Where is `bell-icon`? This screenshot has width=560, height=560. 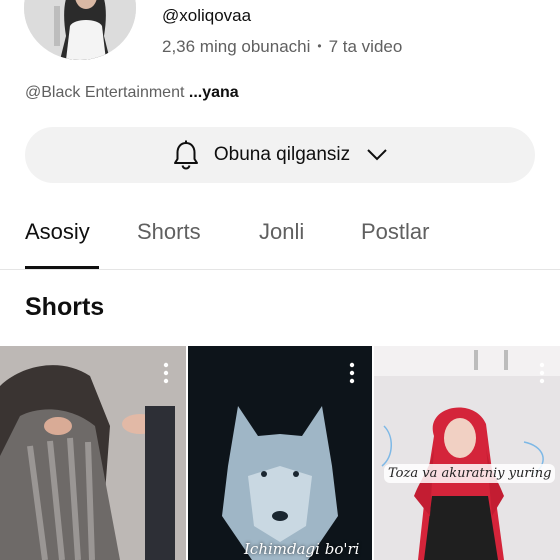
bell-icon is located at coordinates (185, 155).